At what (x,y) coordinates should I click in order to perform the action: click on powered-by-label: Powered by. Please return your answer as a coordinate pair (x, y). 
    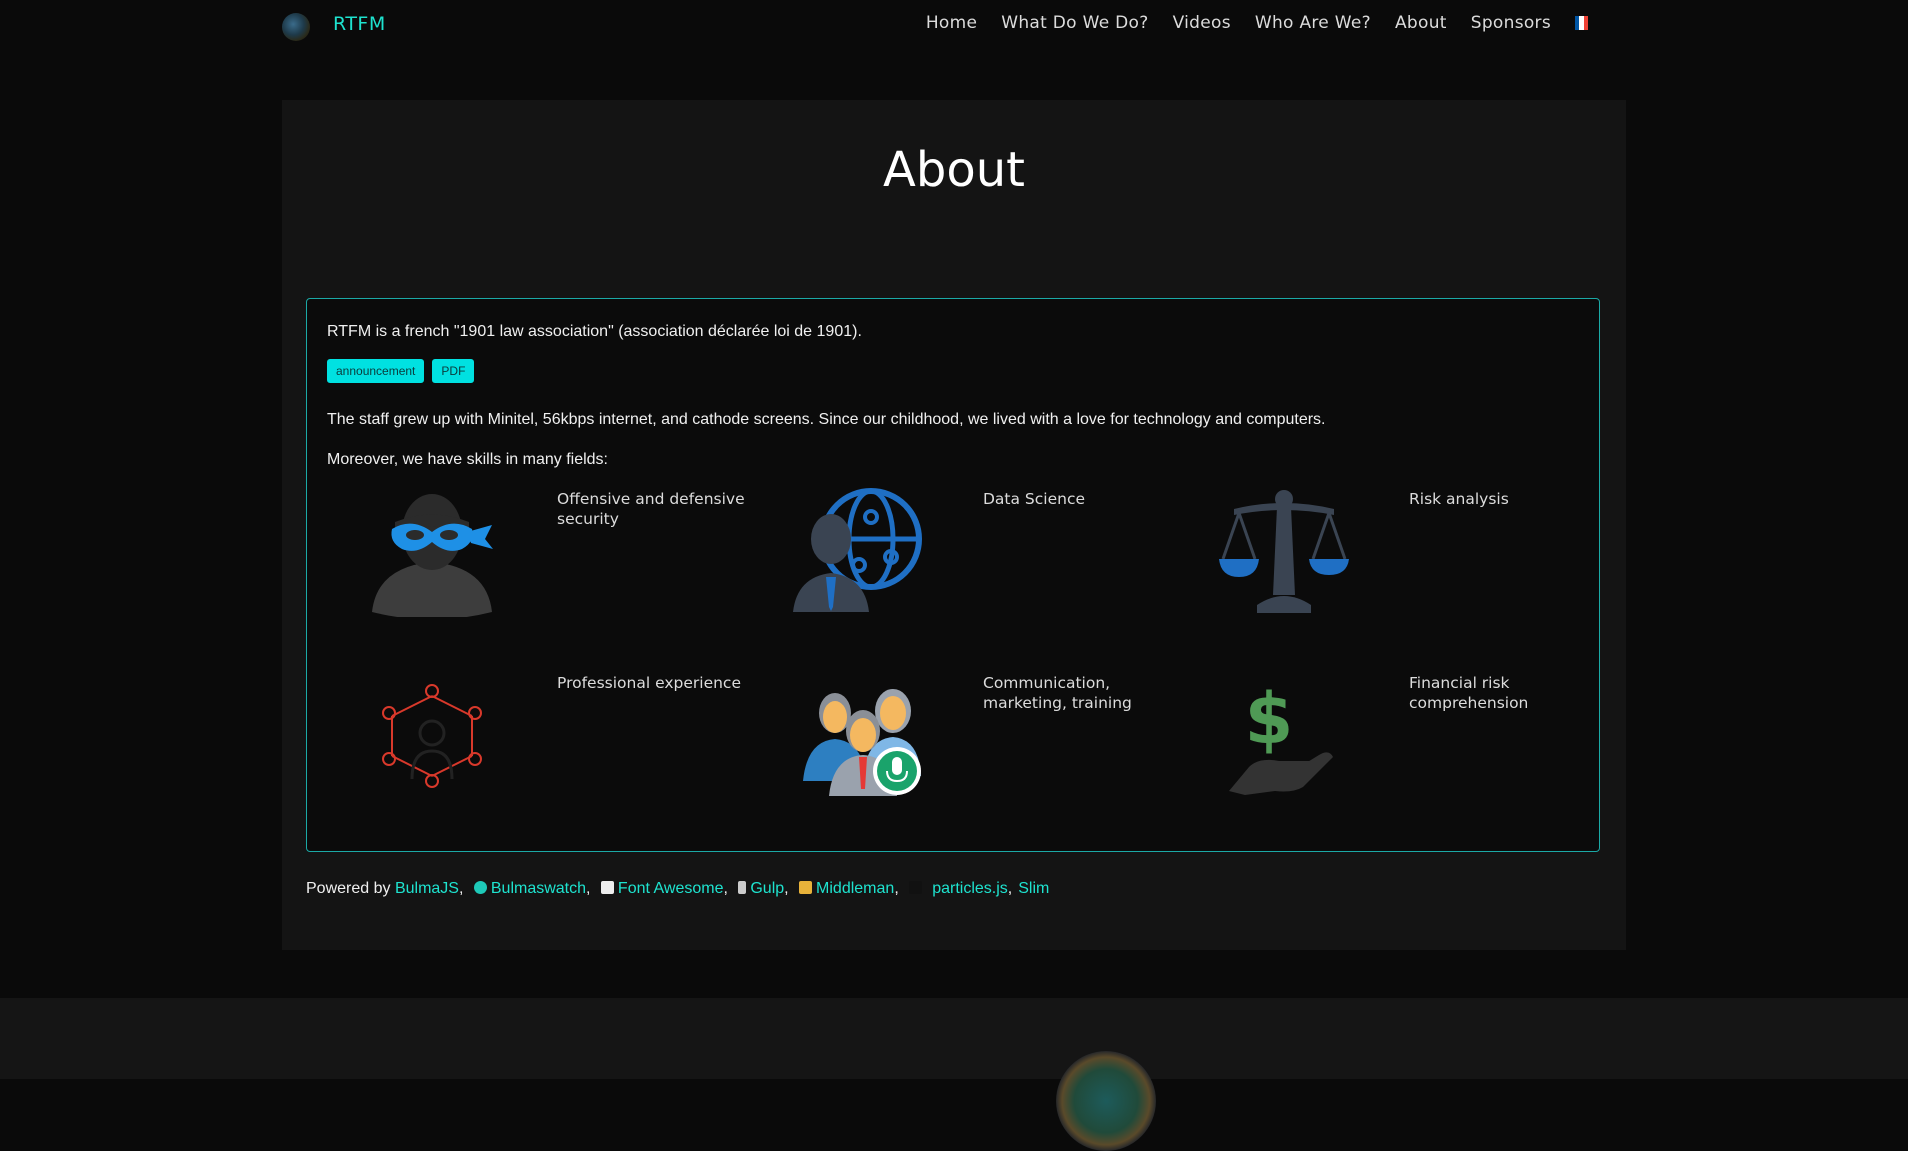
    Looking at the image, I should click on (348, 888).